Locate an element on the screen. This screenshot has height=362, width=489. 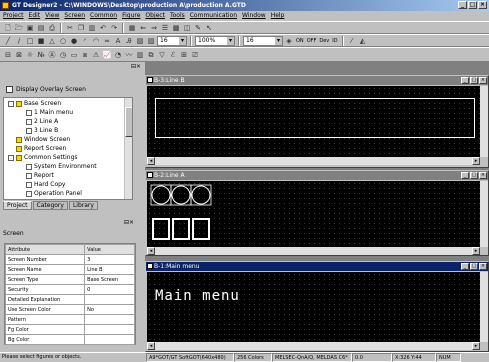
layers-icon: ◫ is located at coordinates (187, 28).